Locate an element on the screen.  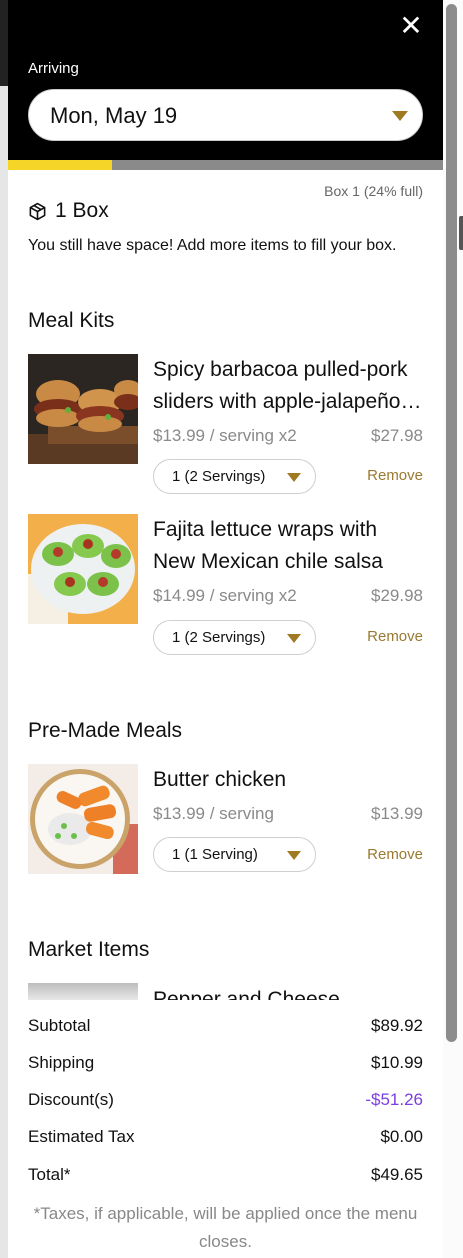
close-icon: ✕ is located at coordinates (411, 26).